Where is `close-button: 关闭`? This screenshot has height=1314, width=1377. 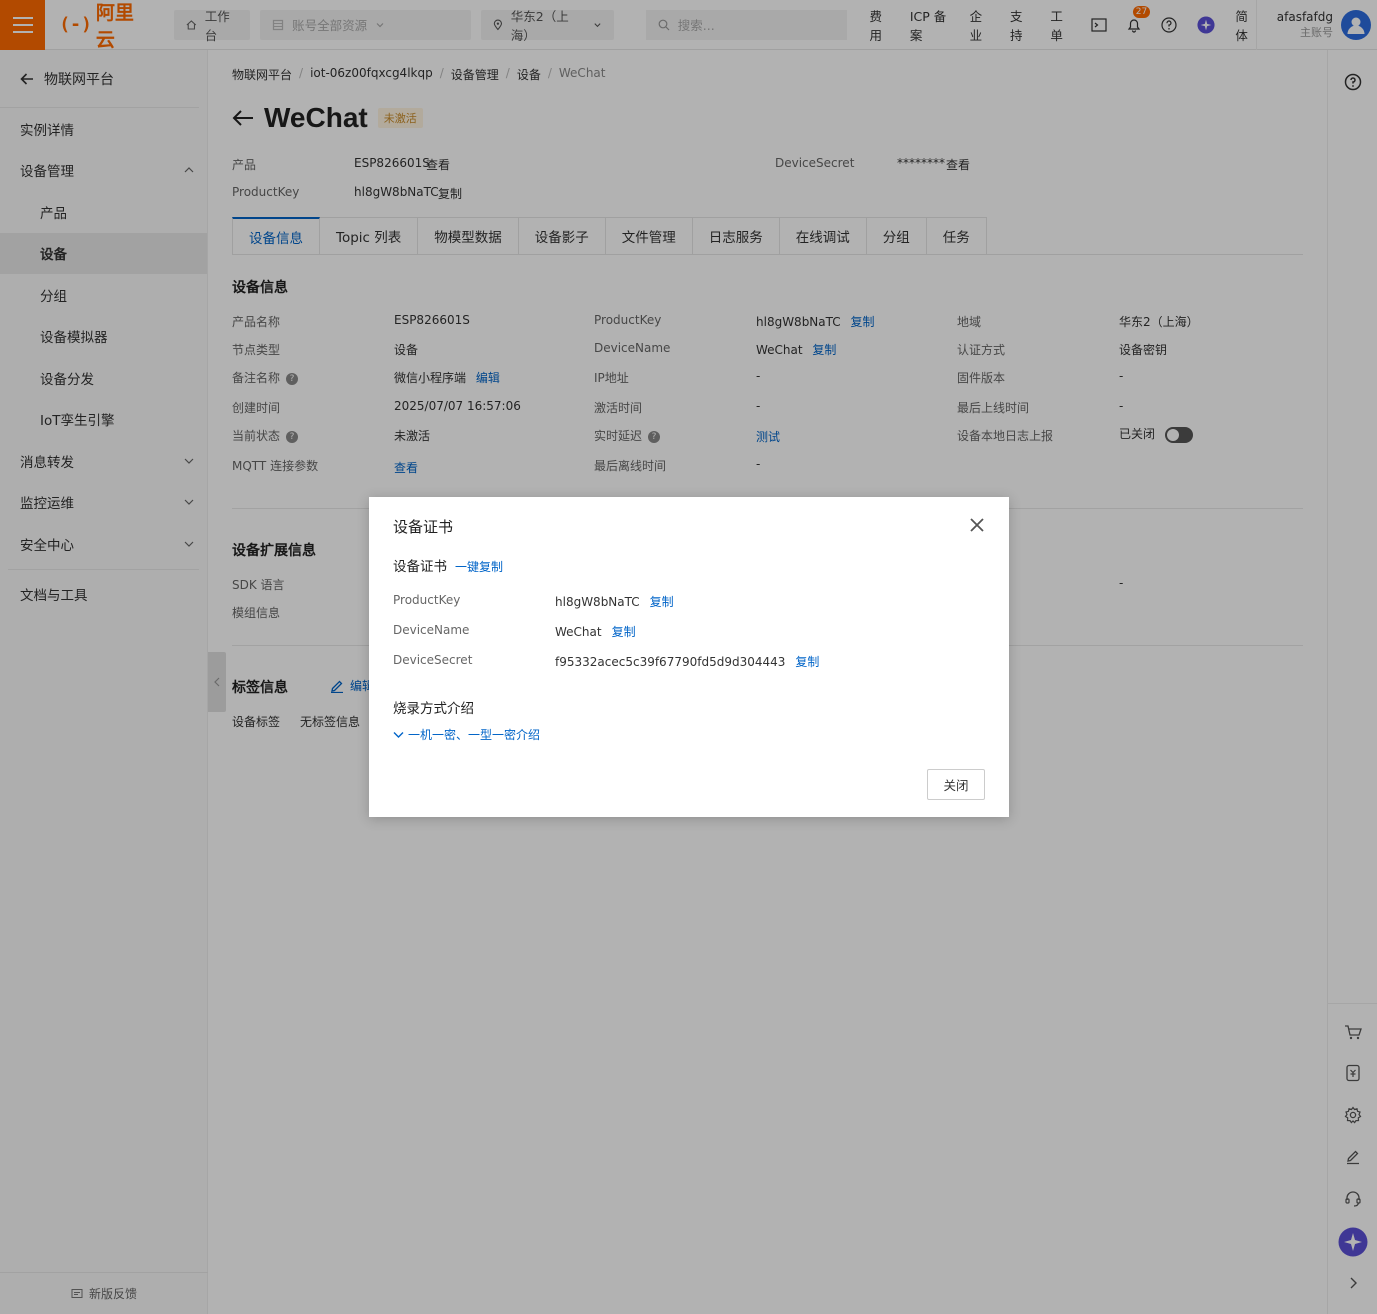 close-button: 关闭 is located at coordinates (956, 784).